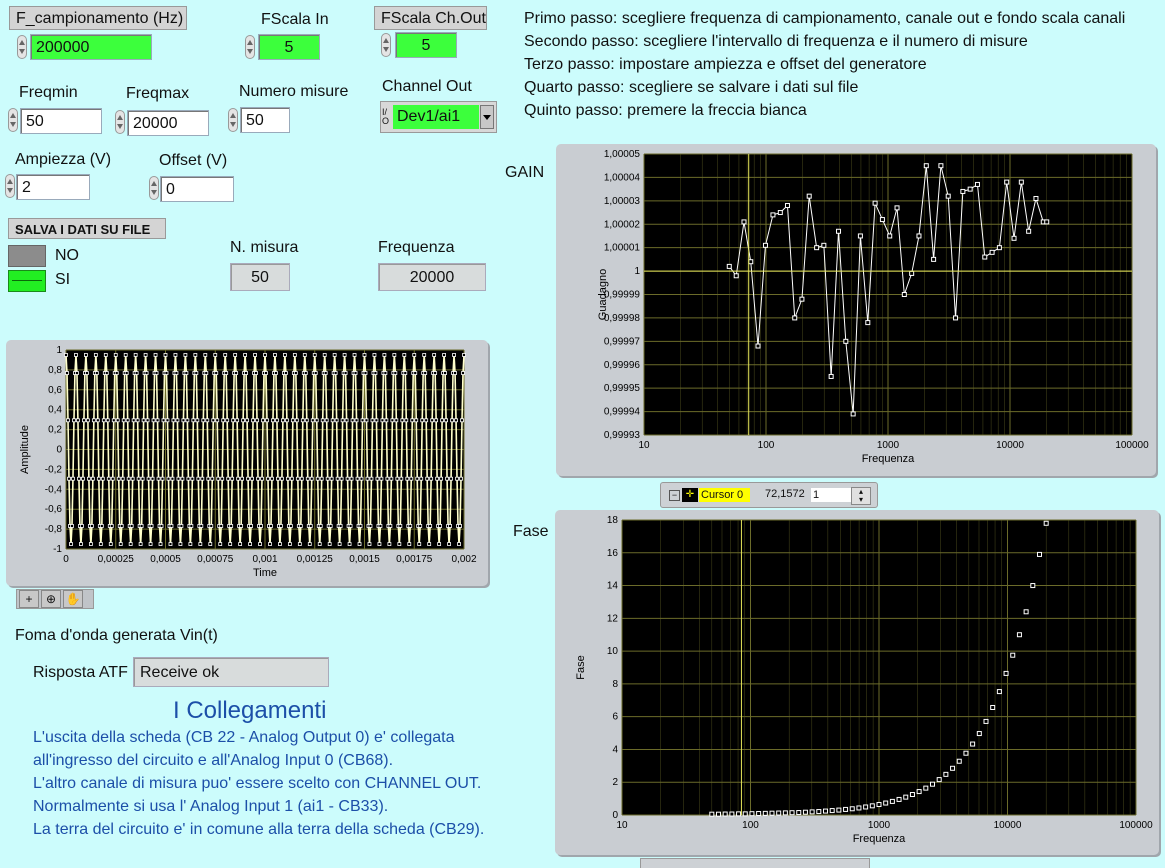 This screenshot has width=1165, height=868. I want to click on pan-hand-icon: ✋, so click(73, 599).